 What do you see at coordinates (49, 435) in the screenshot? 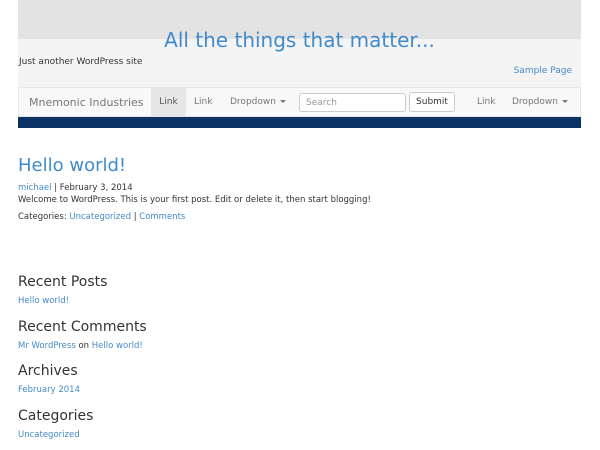
I see `sidebar-category-link: Uncategorized` at bounding box center [49, 435].